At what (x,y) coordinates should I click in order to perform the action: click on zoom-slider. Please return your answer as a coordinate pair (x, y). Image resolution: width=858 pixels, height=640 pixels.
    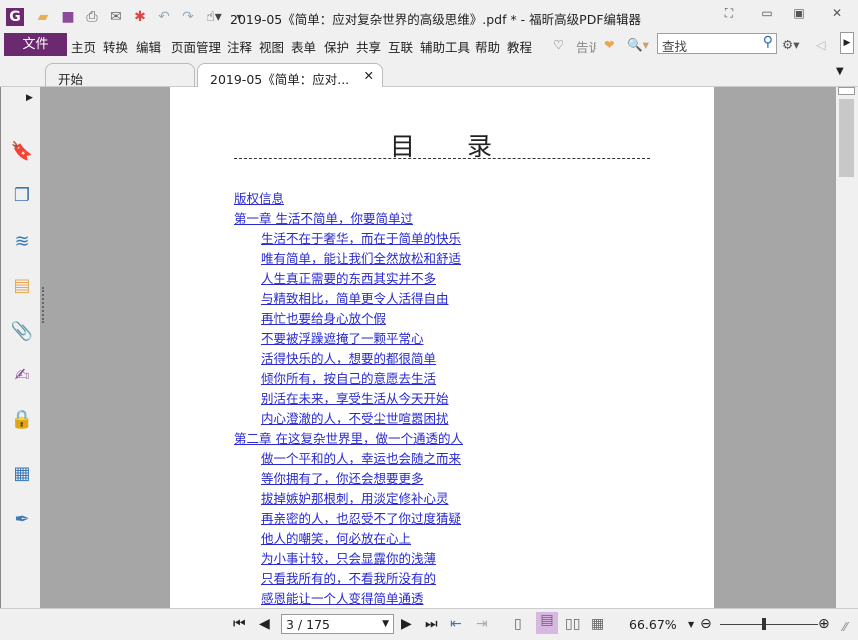
    Looking at the image, I should click on (769, 624).